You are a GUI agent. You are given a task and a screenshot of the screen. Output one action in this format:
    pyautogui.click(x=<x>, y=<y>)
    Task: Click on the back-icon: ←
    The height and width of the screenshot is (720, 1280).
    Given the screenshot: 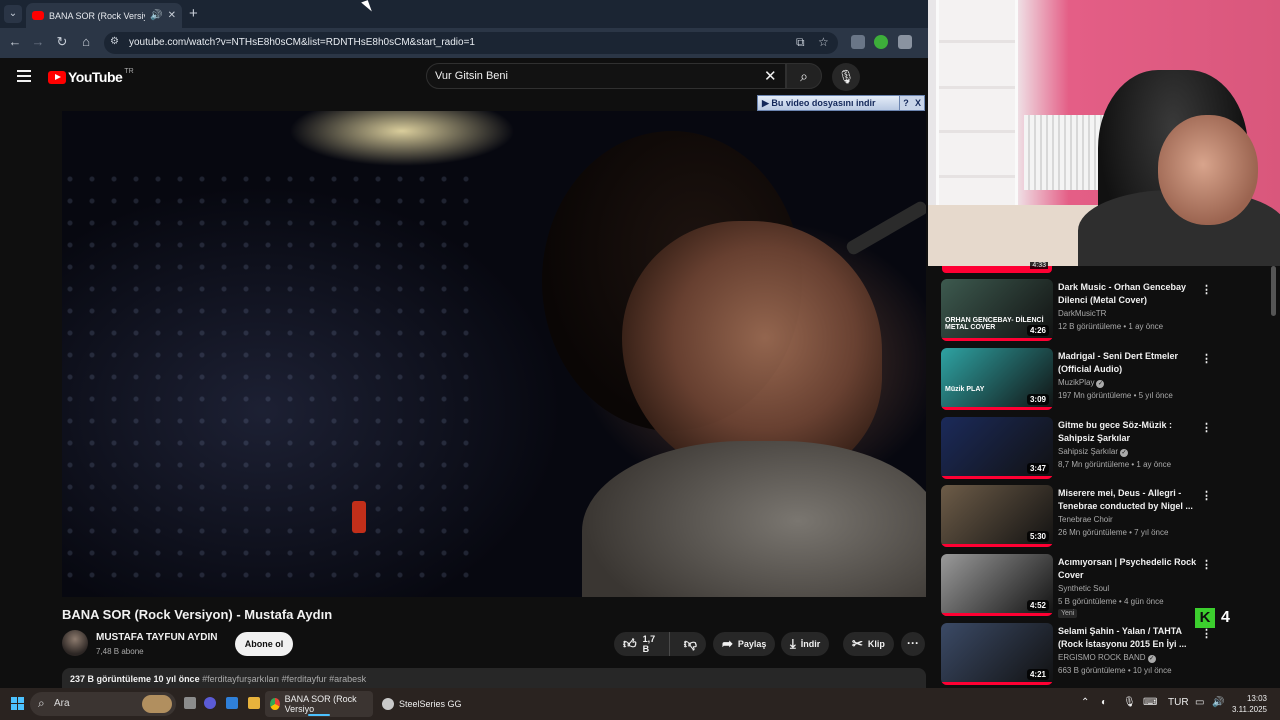 What is the action you would take?
    pyautogui.click(x=15, y=41)
    